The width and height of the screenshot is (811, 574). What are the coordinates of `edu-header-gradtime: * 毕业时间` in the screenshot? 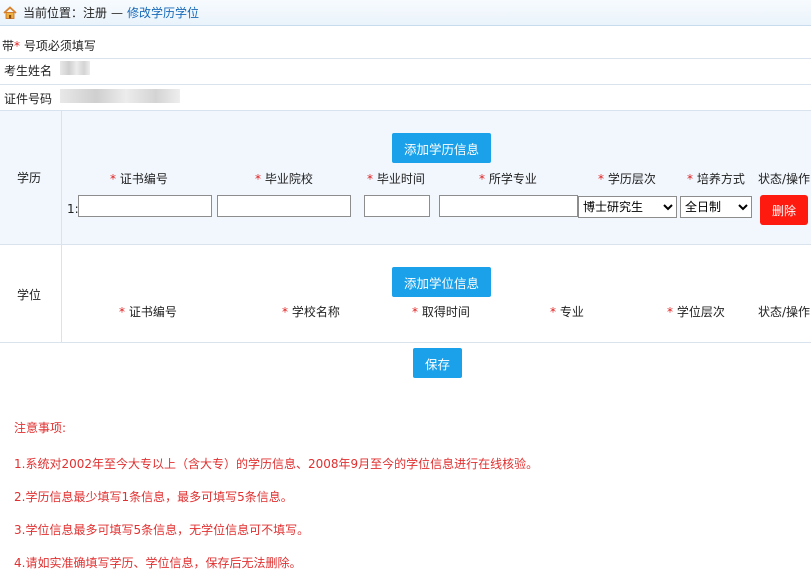 It's located at (396, 179).